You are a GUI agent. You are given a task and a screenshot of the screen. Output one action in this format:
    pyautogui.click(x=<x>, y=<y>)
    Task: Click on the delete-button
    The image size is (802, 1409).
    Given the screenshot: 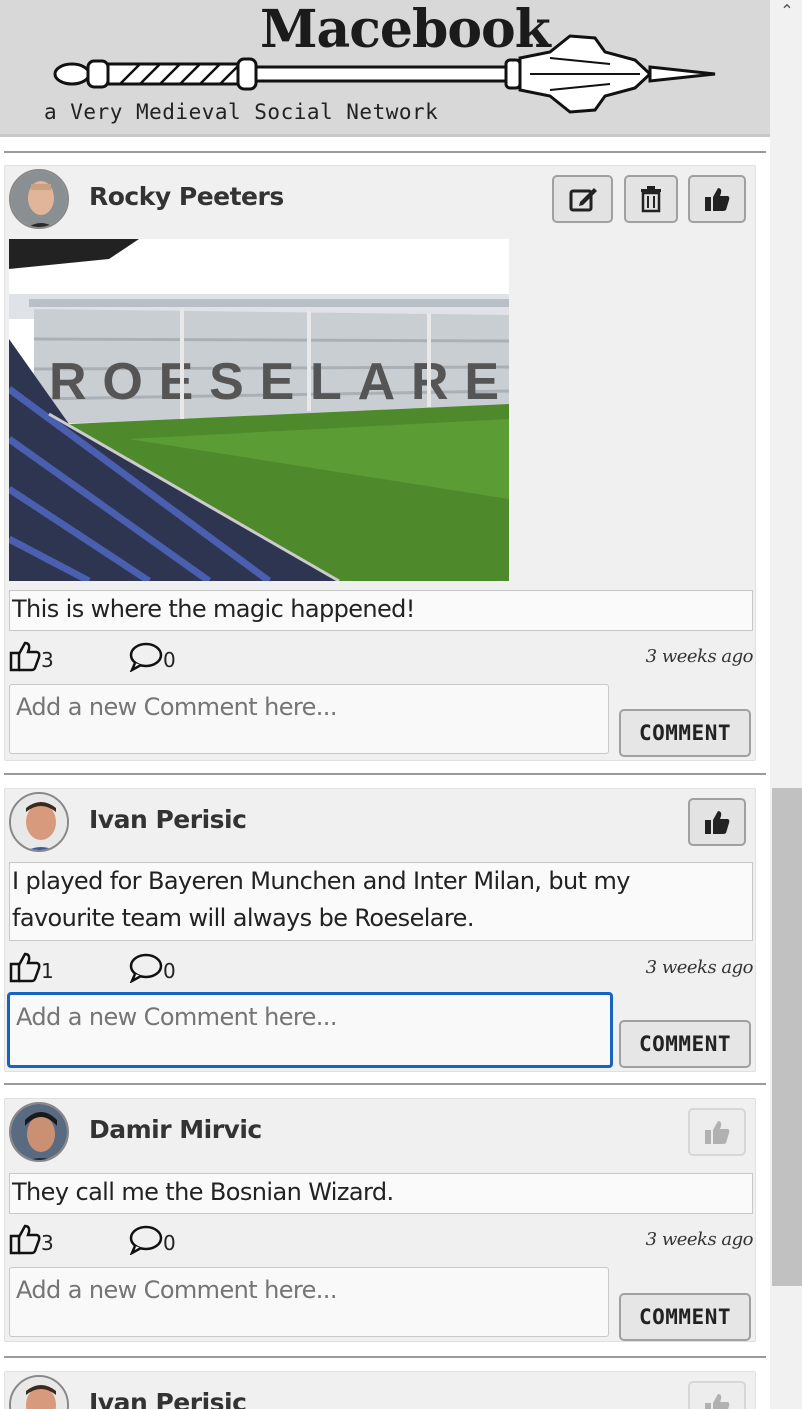 What is the action you would take?
    pyautogui.click(x=651, y=199)
    